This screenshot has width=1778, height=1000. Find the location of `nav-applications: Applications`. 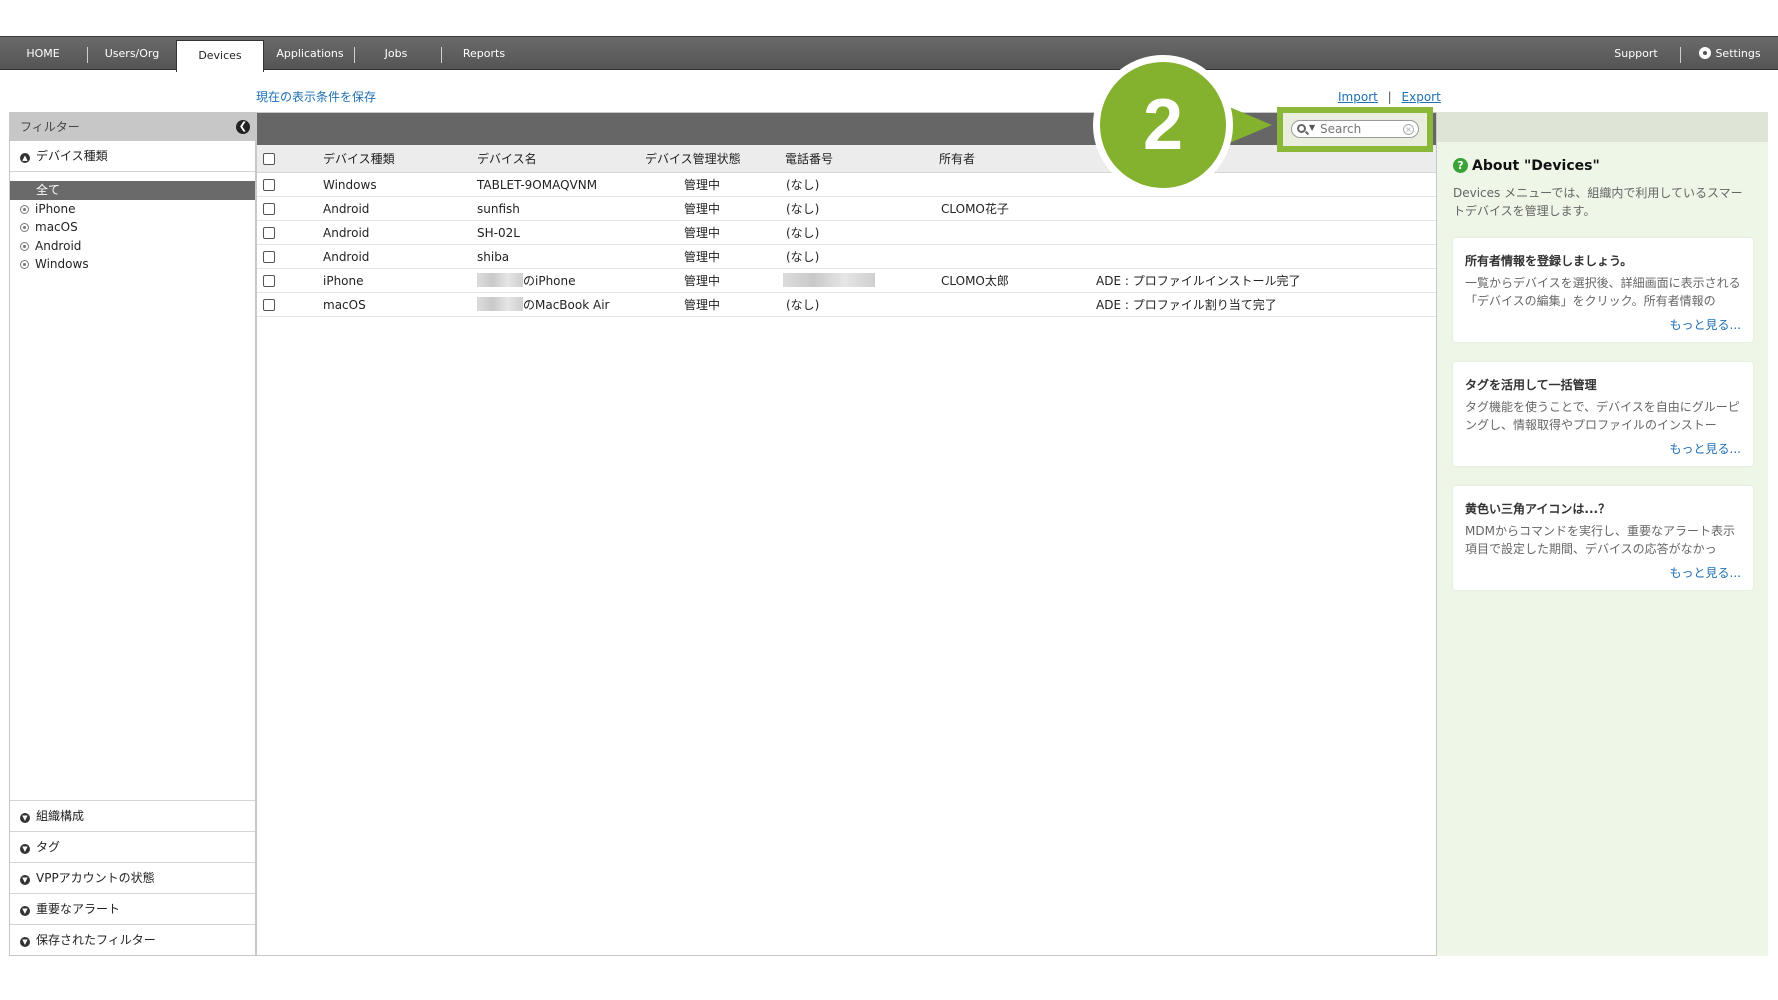

nav-applications: Applications is located at coordinates (310, 53).